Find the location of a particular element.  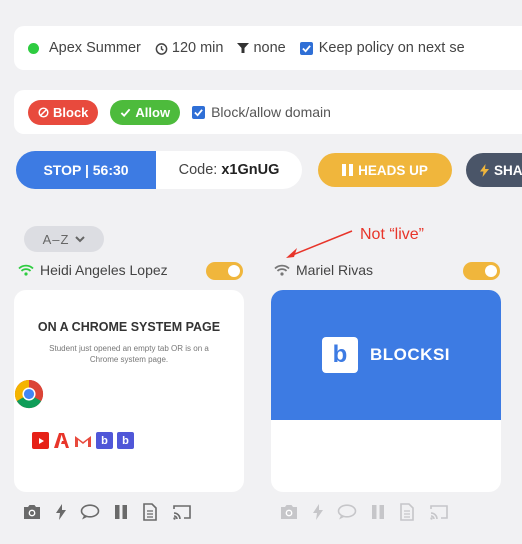

duration: 120 min is located at coordinates (189, 48).